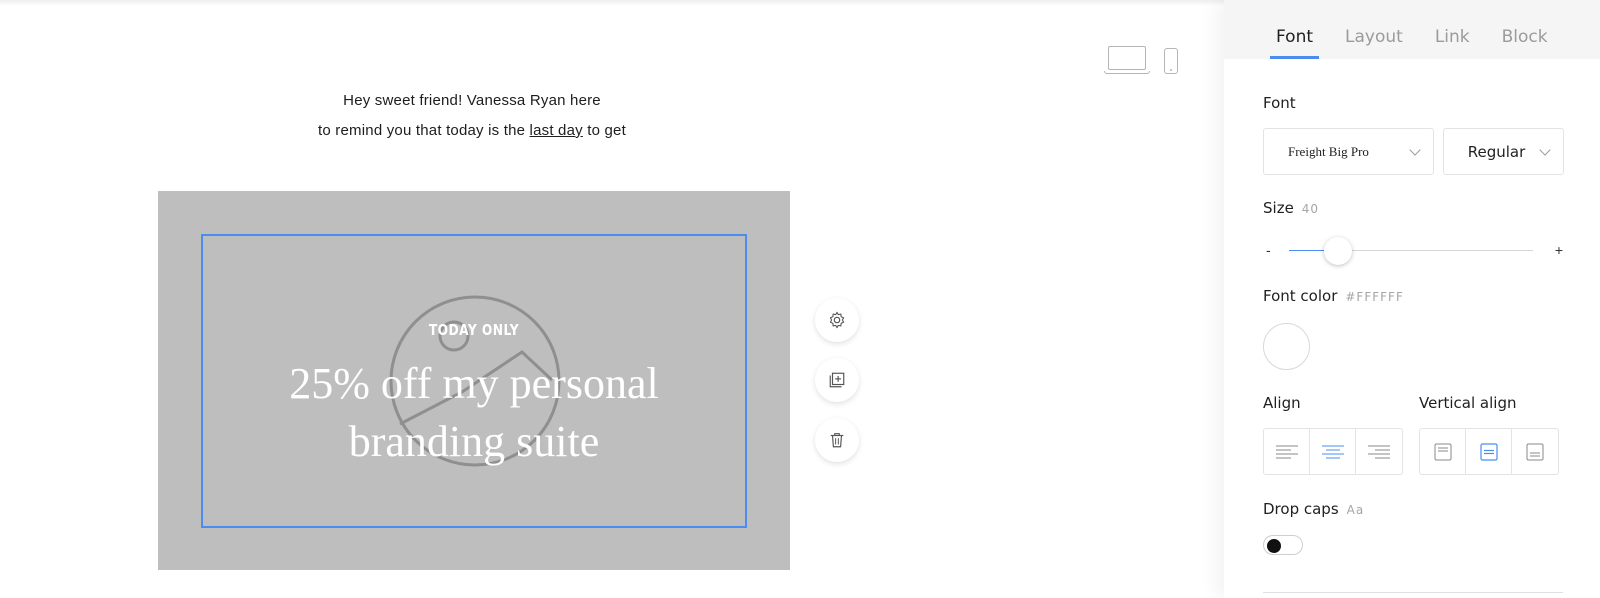  What do you see at coordinates (474, 441) in the screenshot?
I see `hero-headline-line-2: branding suite` at bounding box center [474, 441].